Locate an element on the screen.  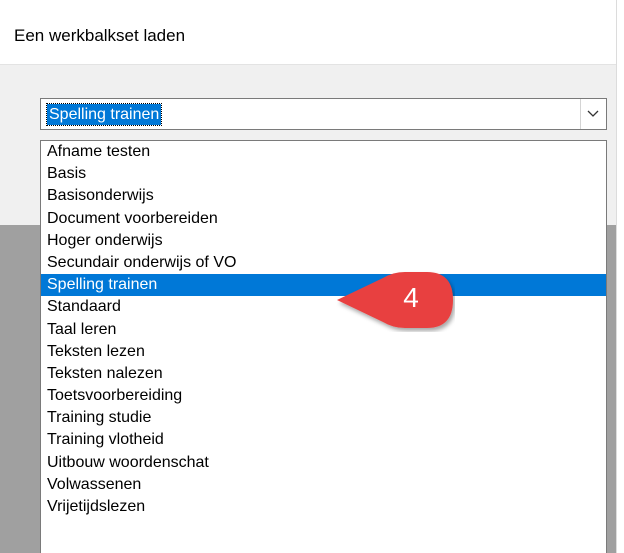
dialog-title-bar: Een werkbalkset laden is located at coordinates (308, 32).